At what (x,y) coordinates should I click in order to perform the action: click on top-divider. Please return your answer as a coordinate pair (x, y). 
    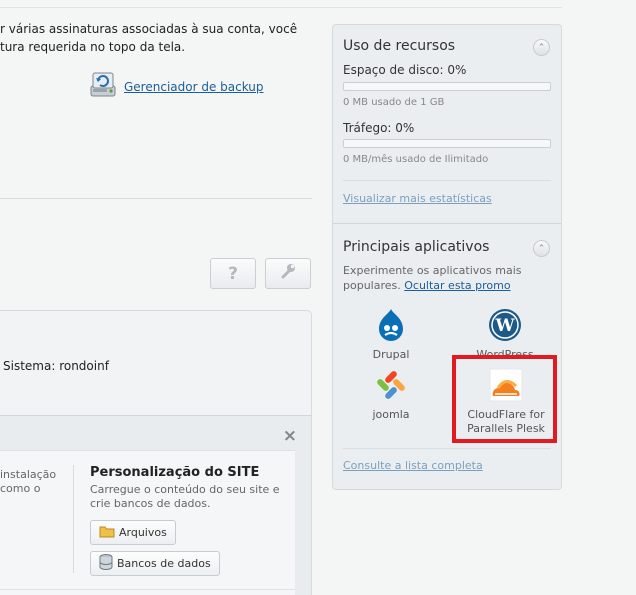
    Looking at the image, I should click on (281, 7).